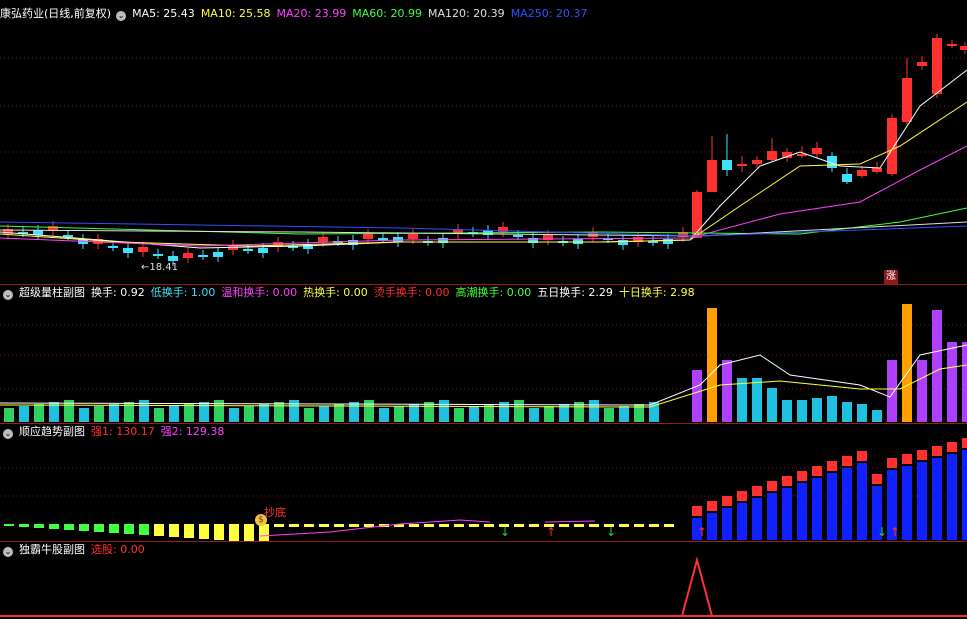 Image resolution: width=967 pixels, height=619 pixels. Describe the element at coordinates (121, 16) in the screenshot. I see `settings-dropdown-icon: ⌄` at that location.